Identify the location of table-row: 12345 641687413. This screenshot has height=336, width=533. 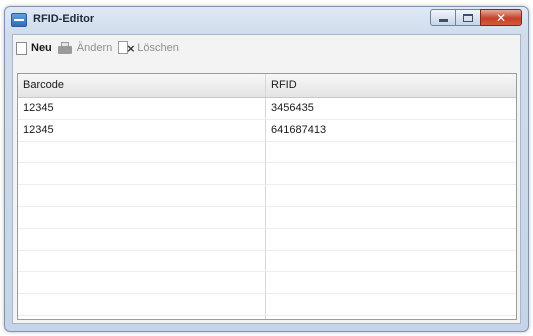
(267, 130).